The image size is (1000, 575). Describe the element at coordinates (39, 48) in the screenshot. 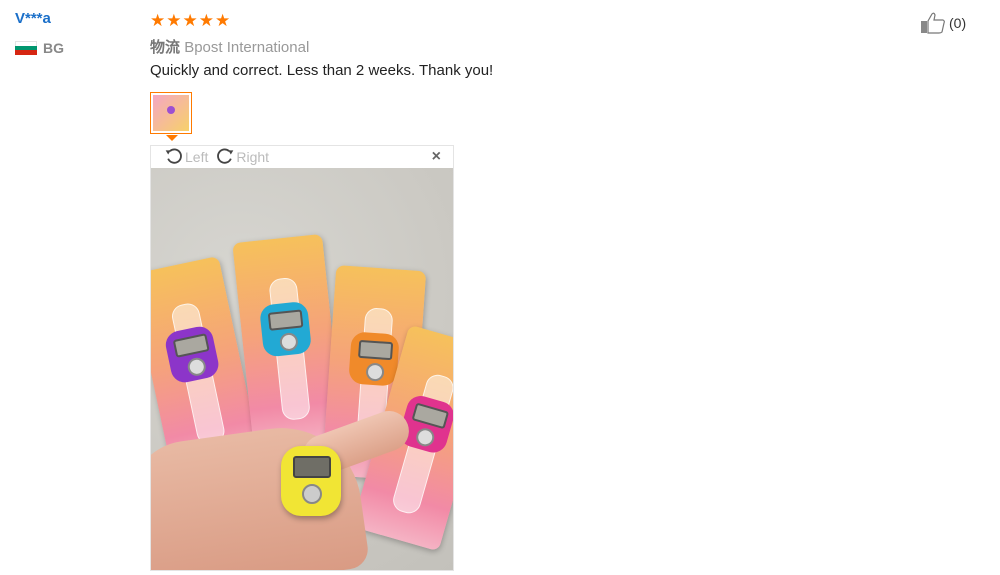

I see `reviewer-country: BG` at that location.